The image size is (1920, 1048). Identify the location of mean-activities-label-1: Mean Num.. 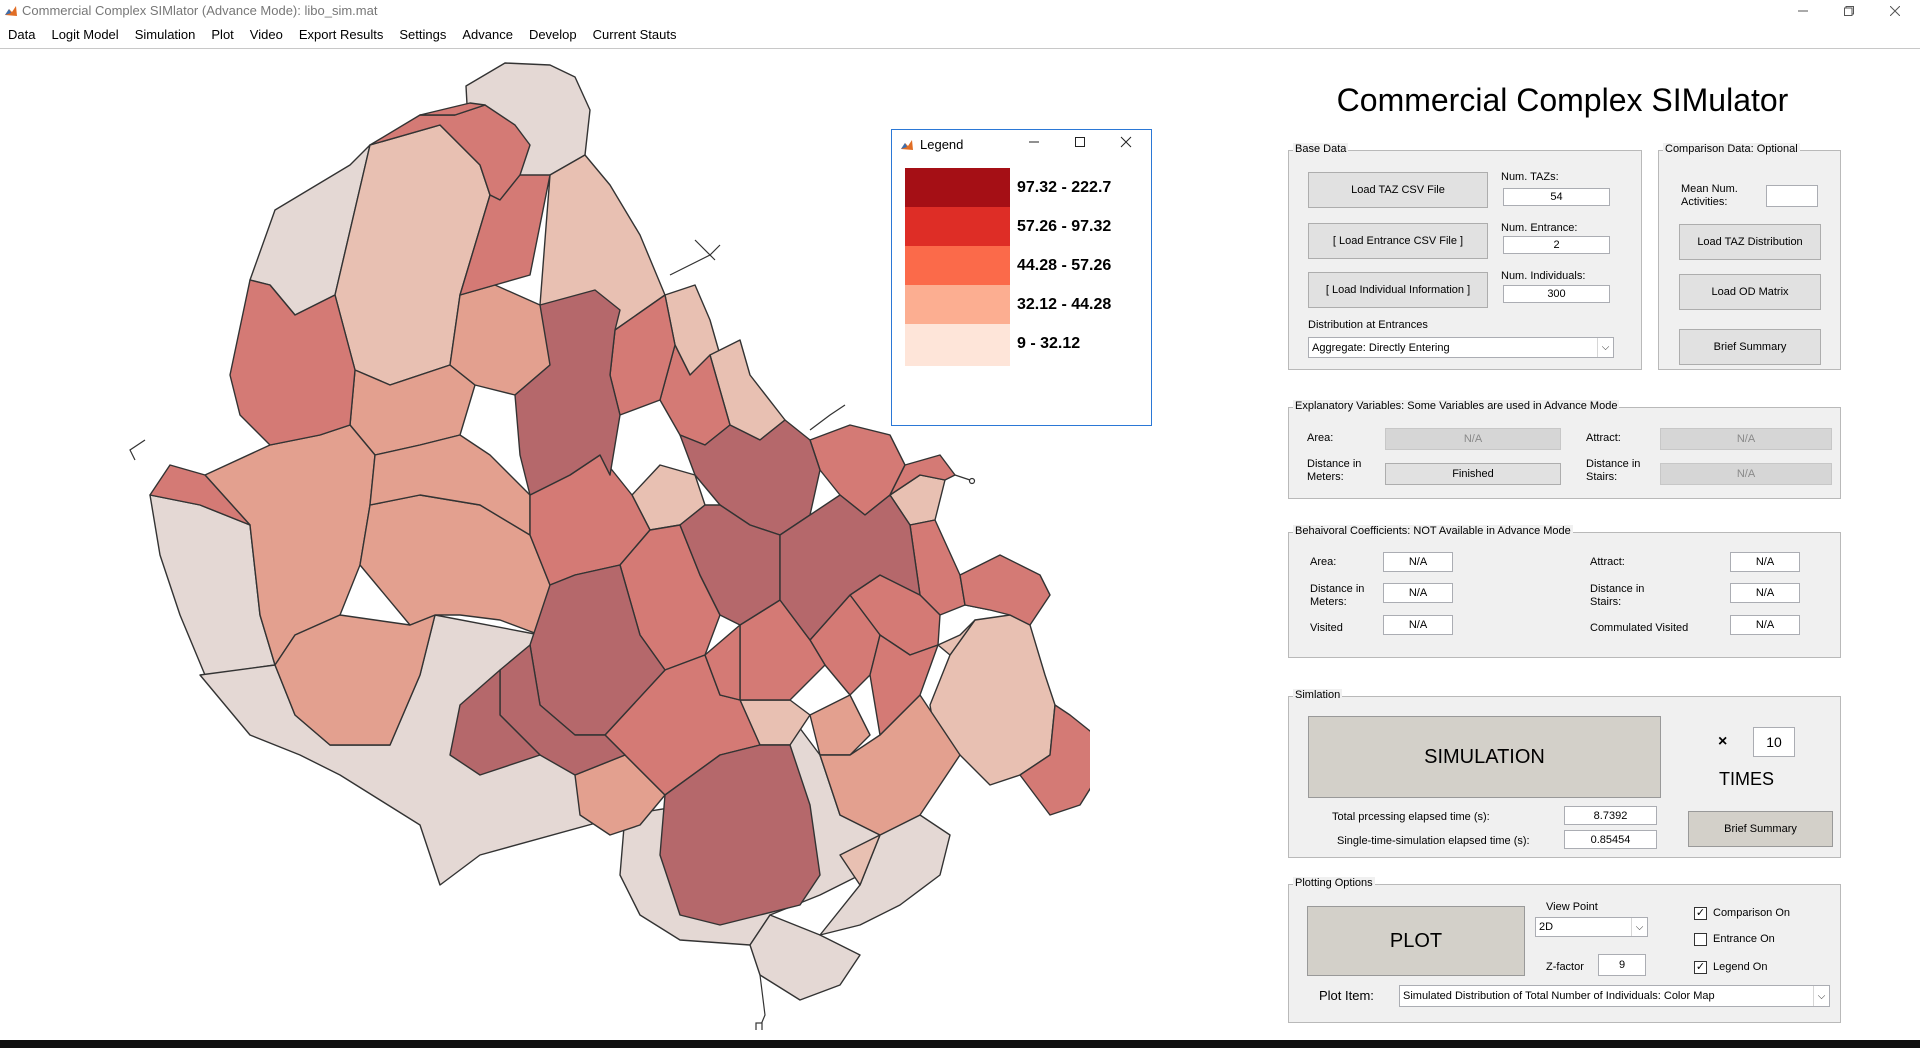
(1709, 189).